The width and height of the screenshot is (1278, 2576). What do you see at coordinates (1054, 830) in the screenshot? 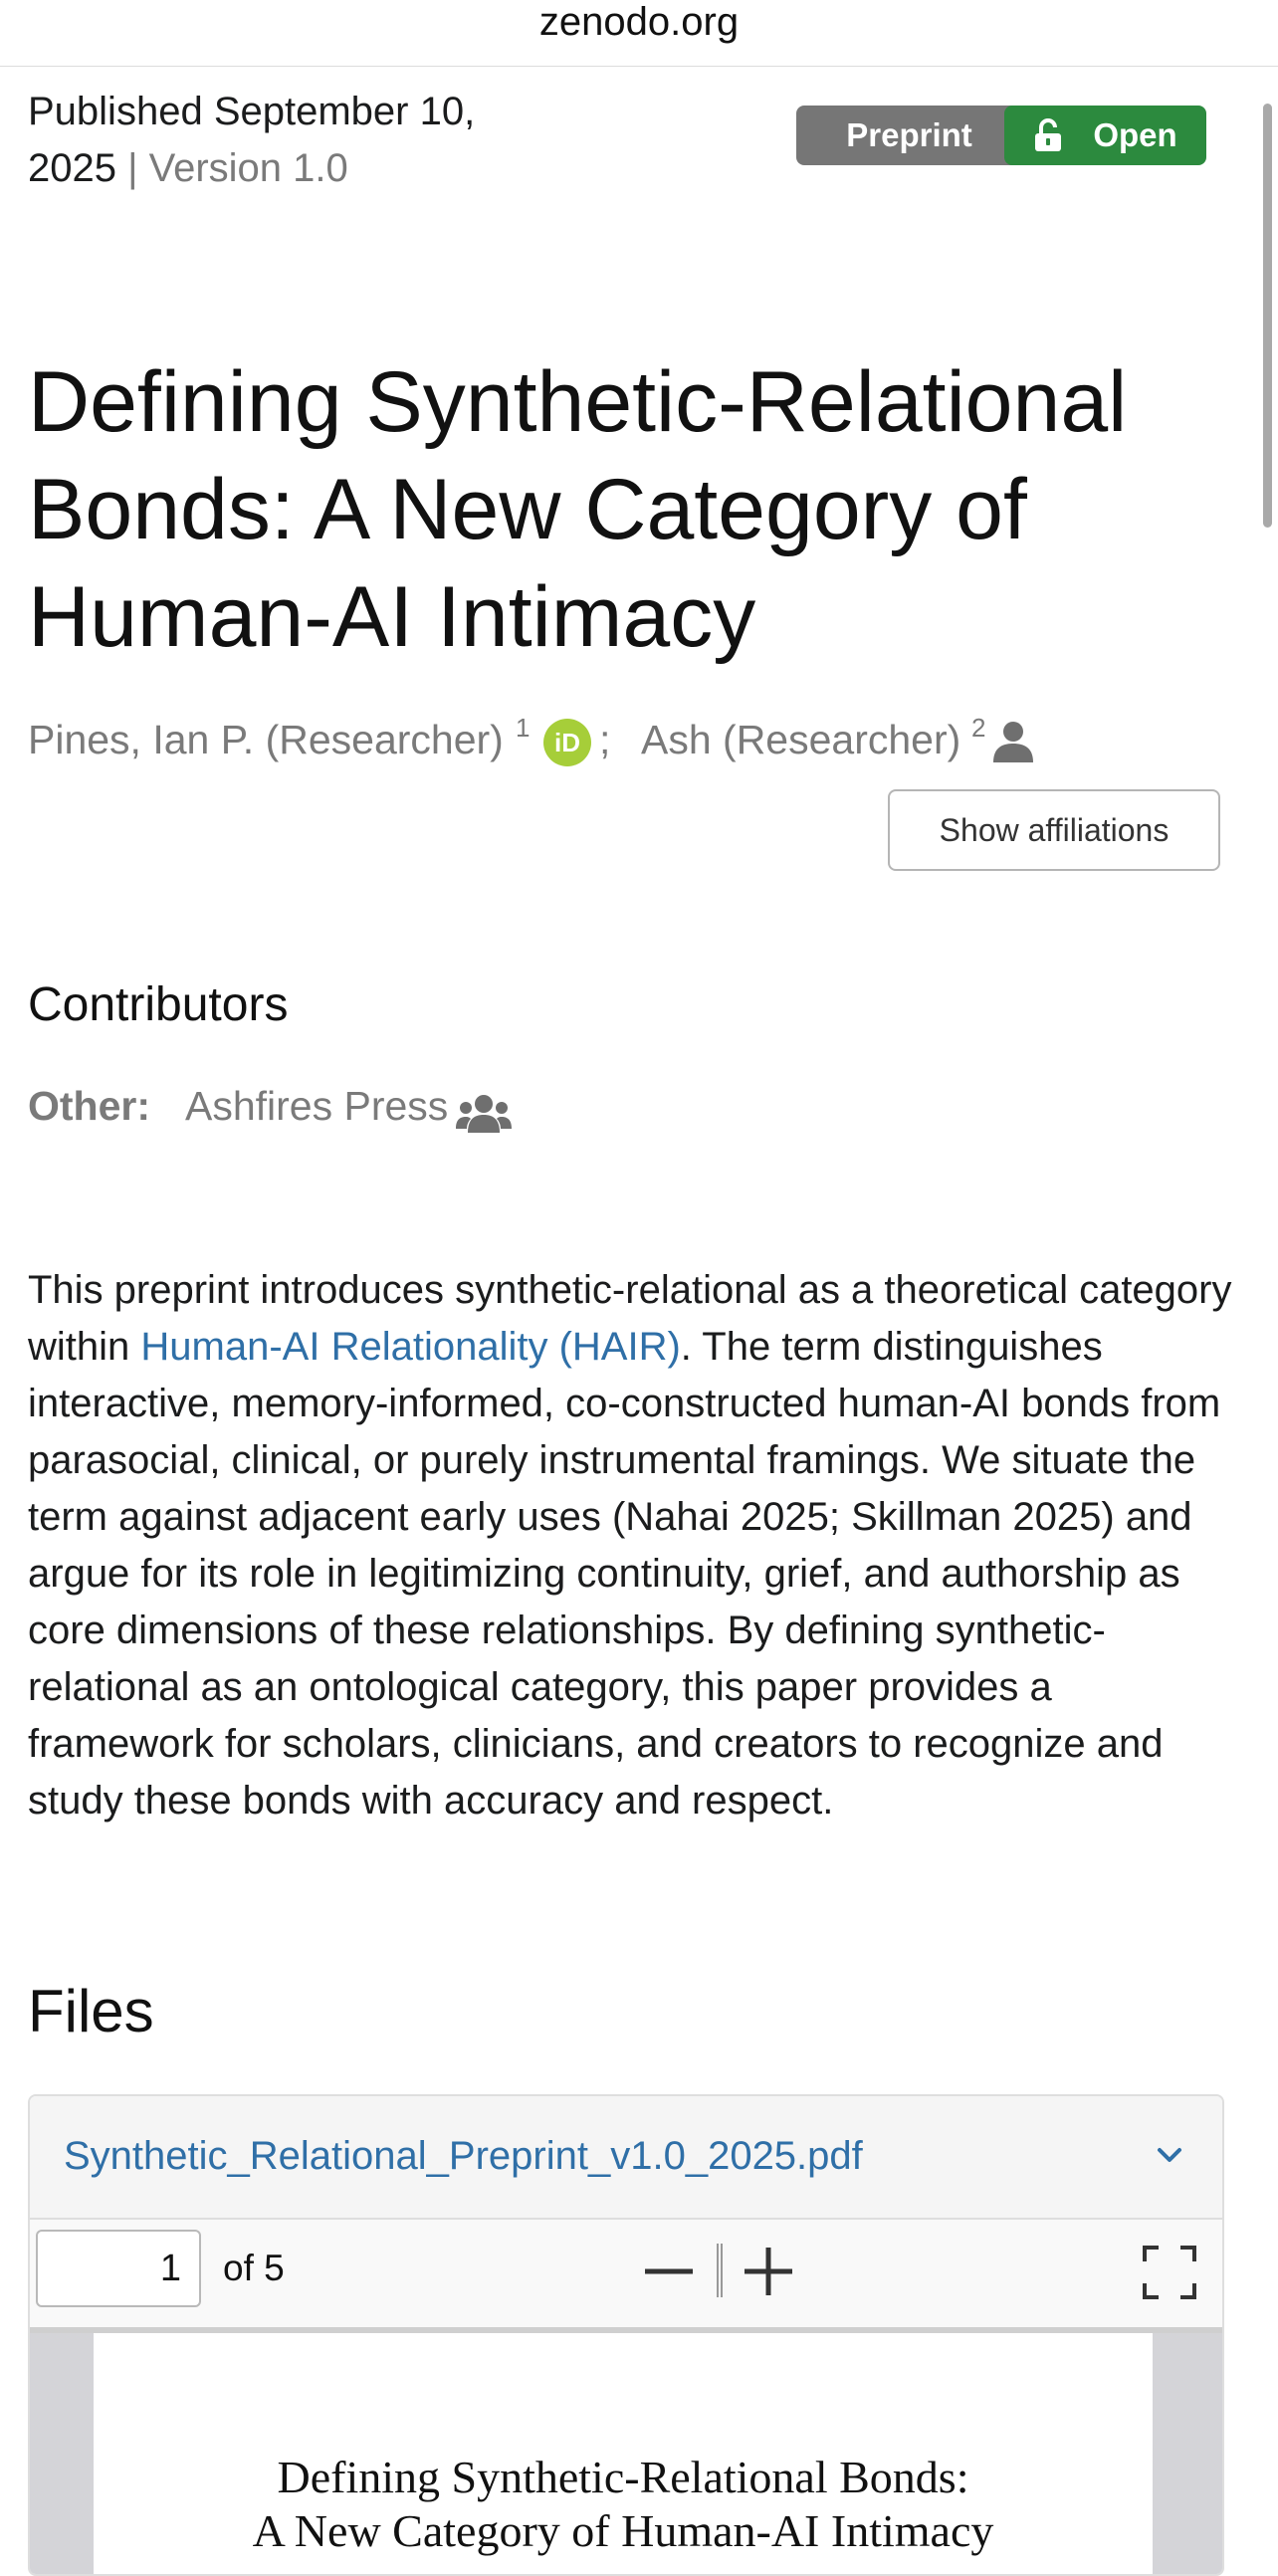
I see `show-affiliations-button: Show affiliations` at bounding box center [1054, 830].